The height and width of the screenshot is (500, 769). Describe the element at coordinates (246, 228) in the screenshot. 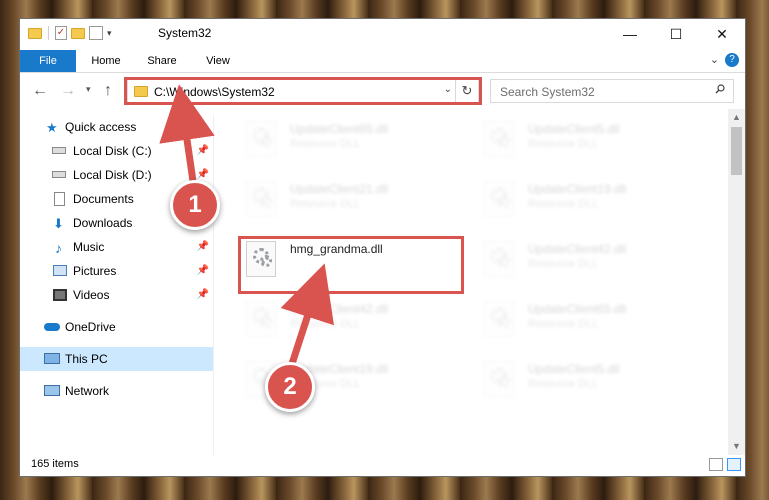

I see `annotation-arrows` at that location.